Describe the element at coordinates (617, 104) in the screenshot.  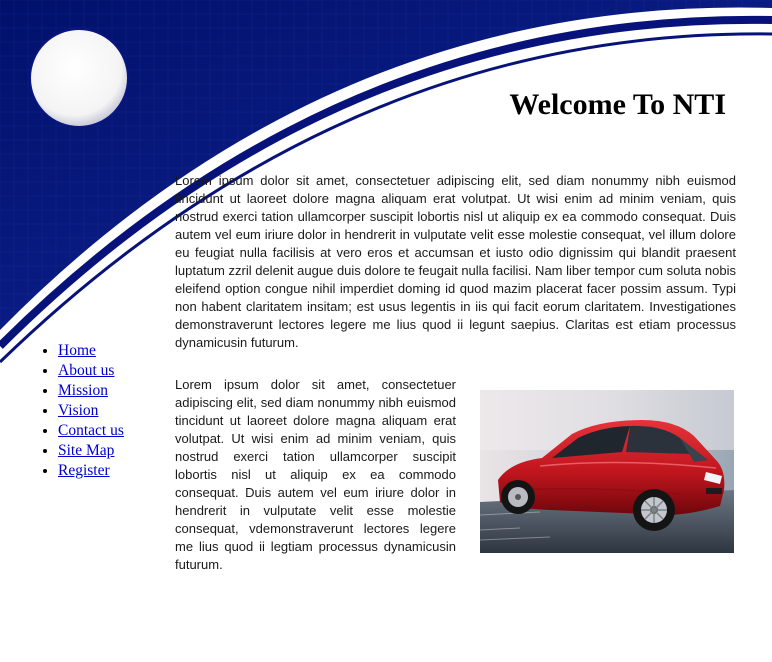
I see `page-title: Welcome To NTI` at that location.